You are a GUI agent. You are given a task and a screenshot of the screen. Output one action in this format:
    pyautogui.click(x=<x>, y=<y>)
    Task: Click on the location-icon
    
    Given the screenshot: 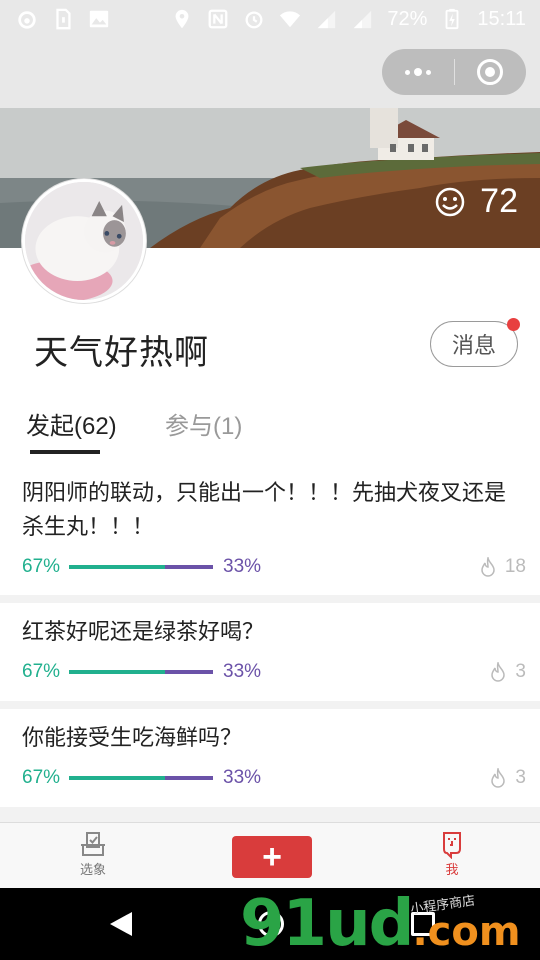 What is the action you would take?
    pyautogui.click(x=182, y=19)
    